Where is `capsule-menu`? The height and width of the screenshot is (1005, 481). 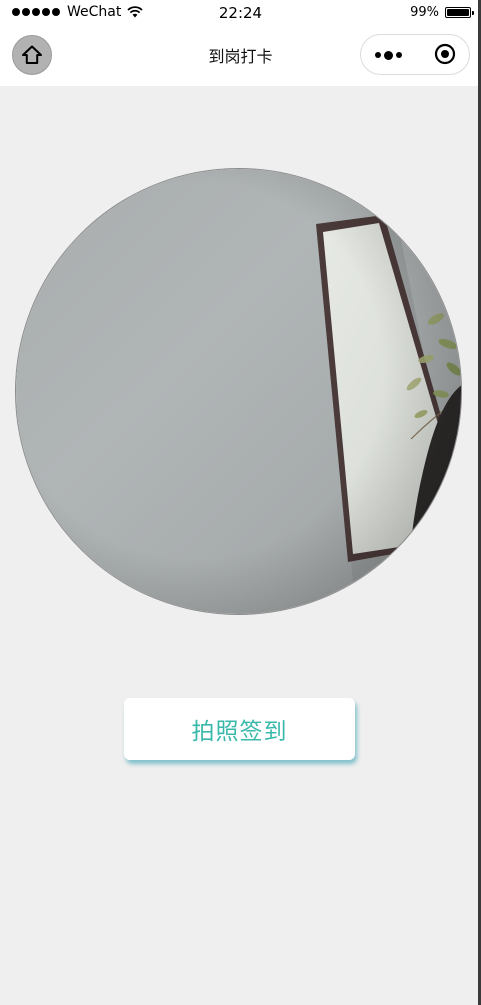
capsule-menu is located at coordinates (415, 54).